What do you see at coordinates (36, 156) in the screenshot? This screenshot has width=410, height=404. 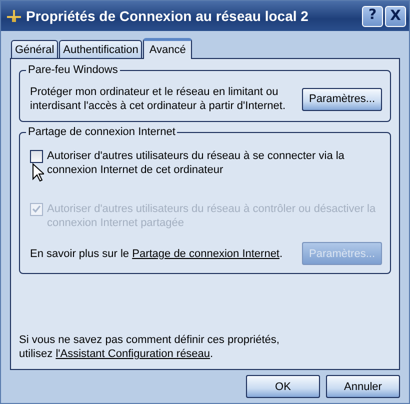 I see `checkbox` at bounding box center [36, 156].